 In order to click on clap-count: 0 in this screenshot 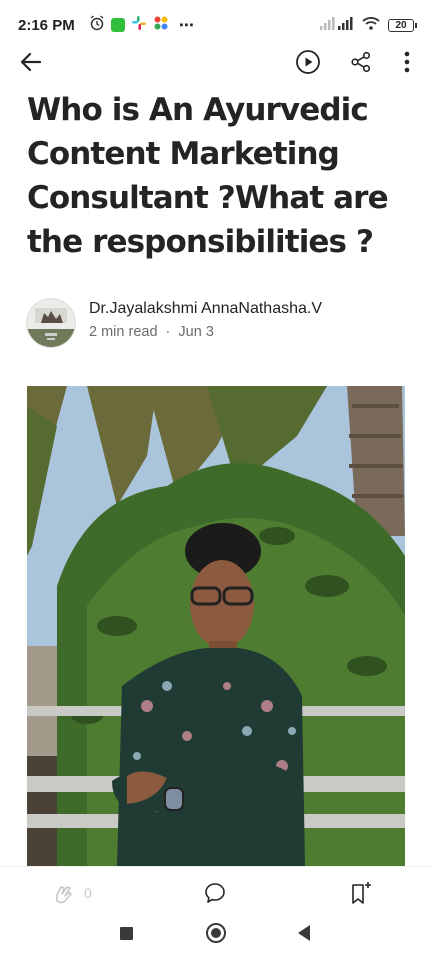, I will do `click(88, 893)`.